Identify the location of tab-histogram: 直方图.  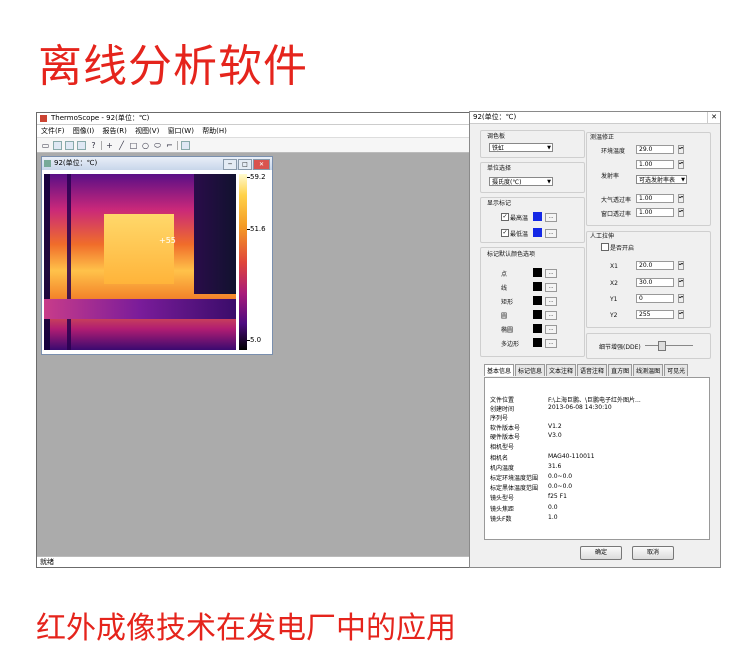
(620, 370).